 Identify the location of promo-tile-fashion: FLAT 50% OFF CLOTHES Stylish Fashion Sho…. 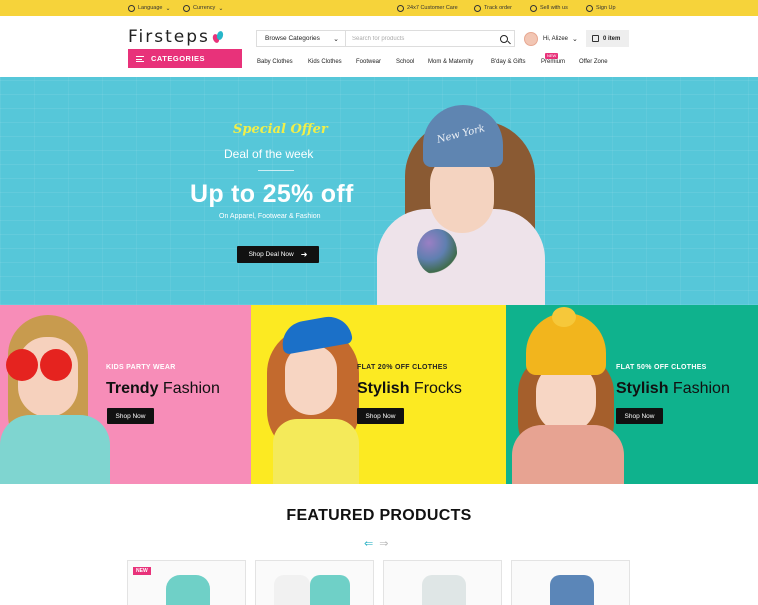
(632, 394).